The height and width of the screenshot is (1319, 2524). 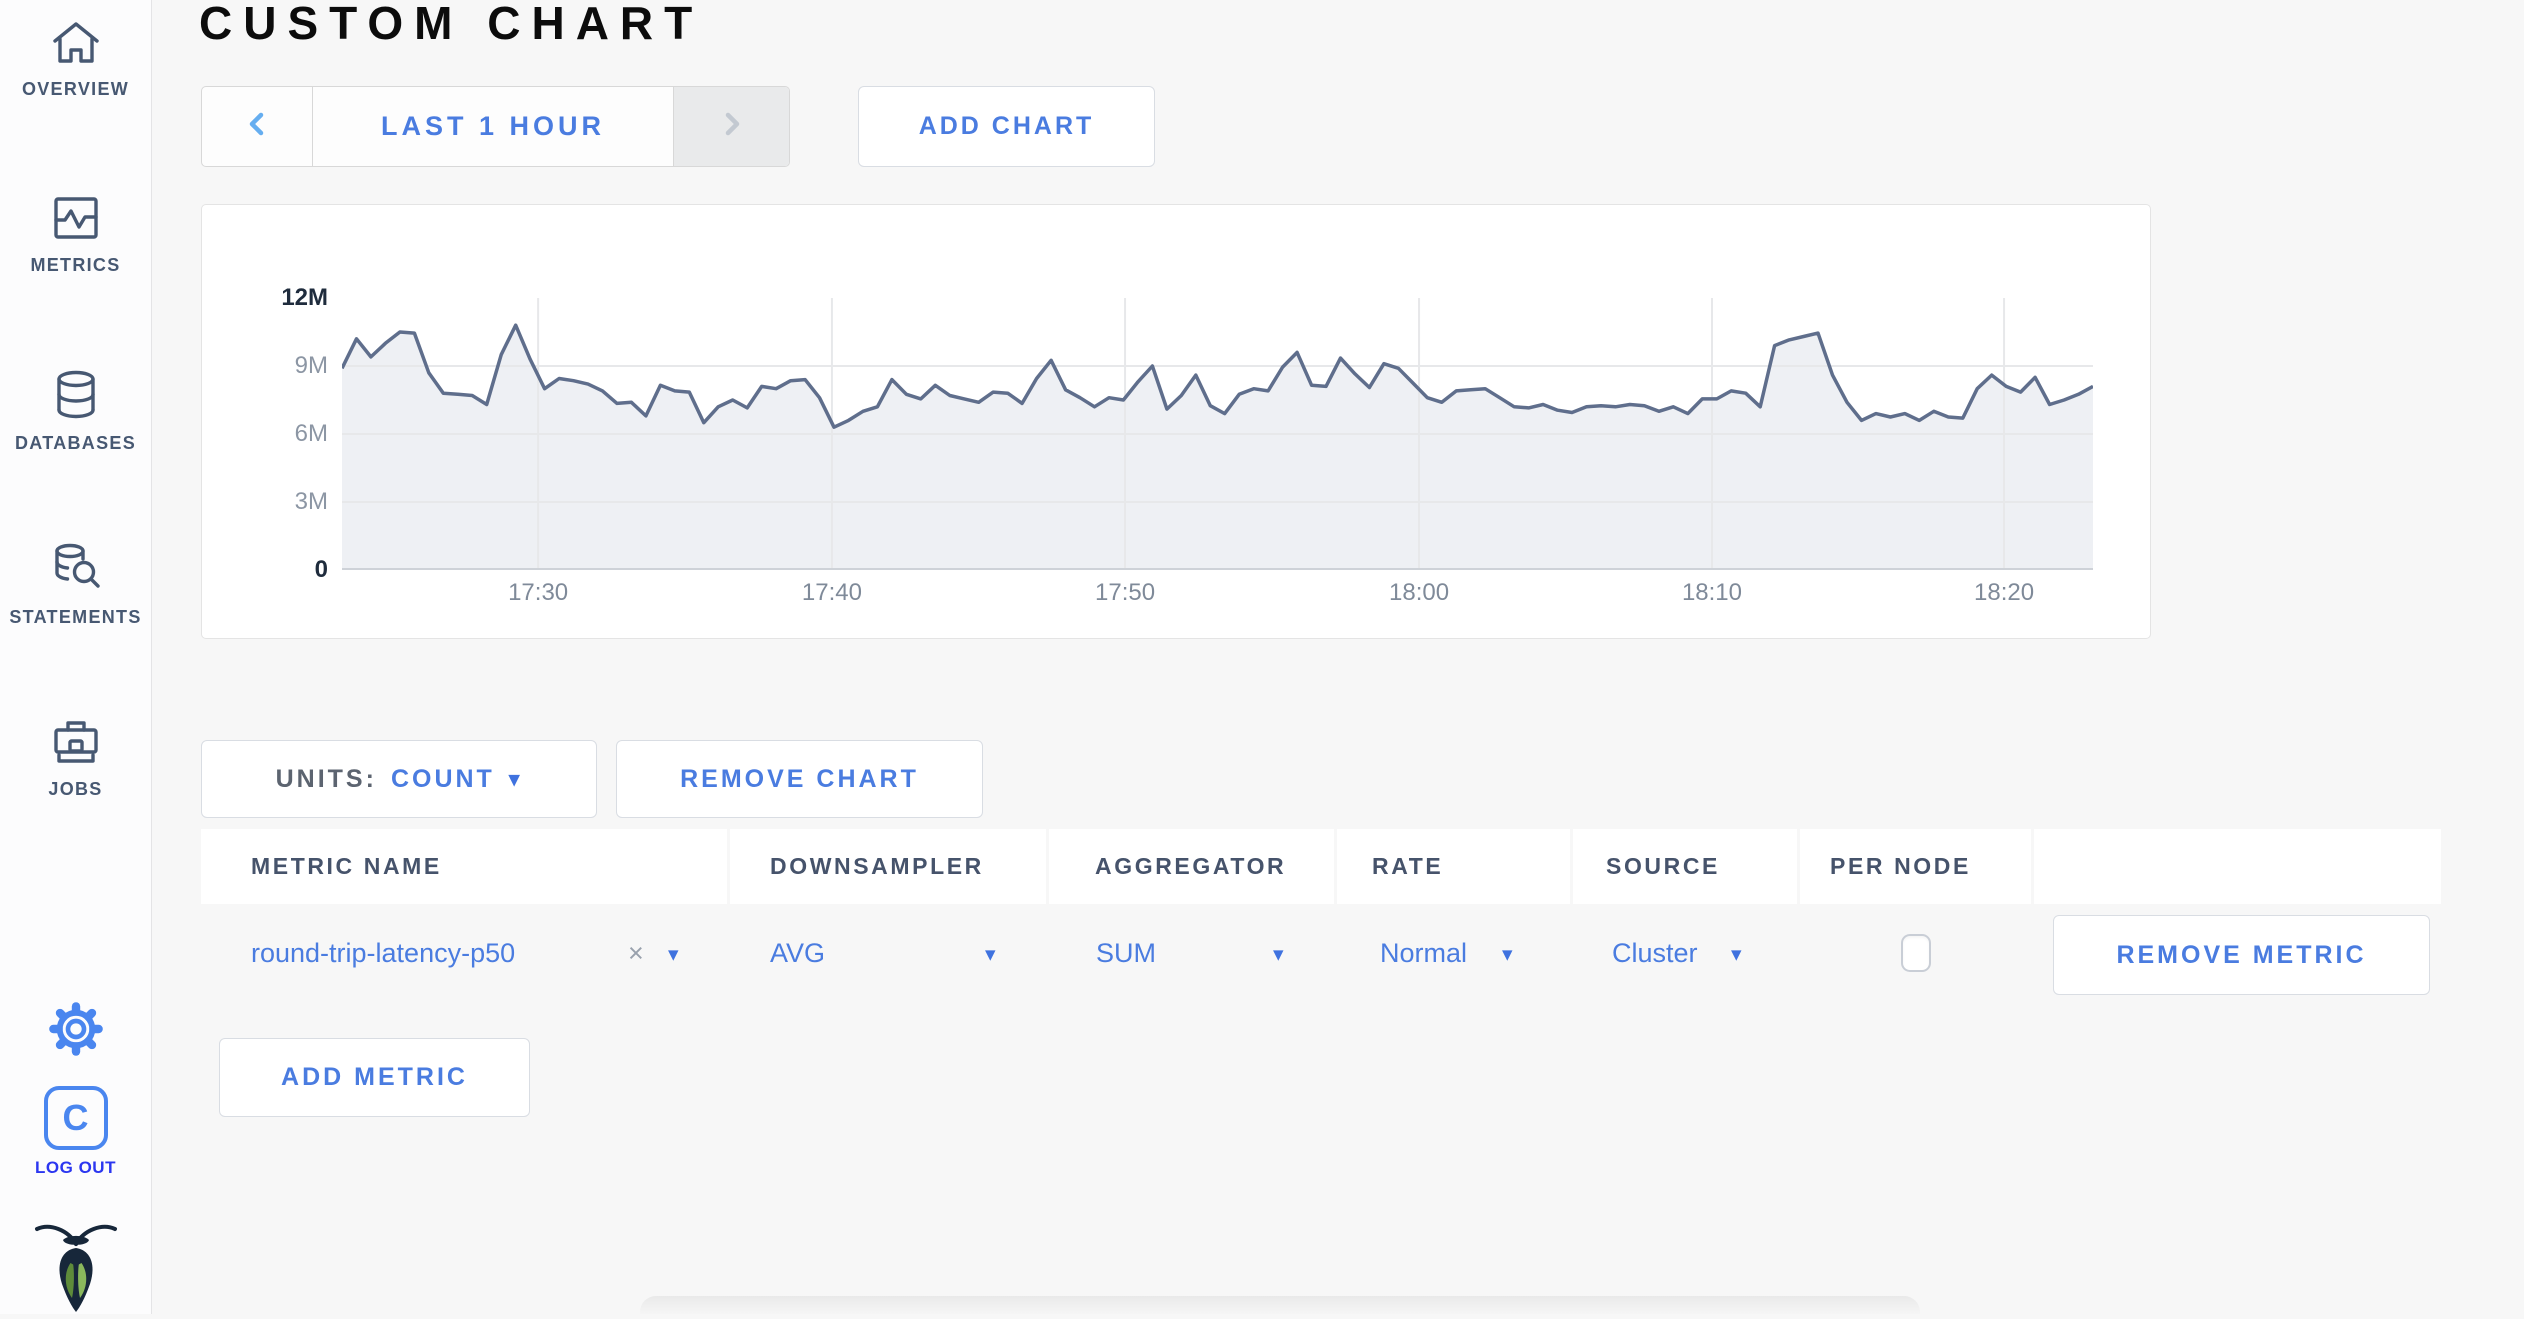 What do you see at coordinates (451, 24) in the screenshot?
I see `page-title: CUSTOM CHART` at bounding box center [451, 24].